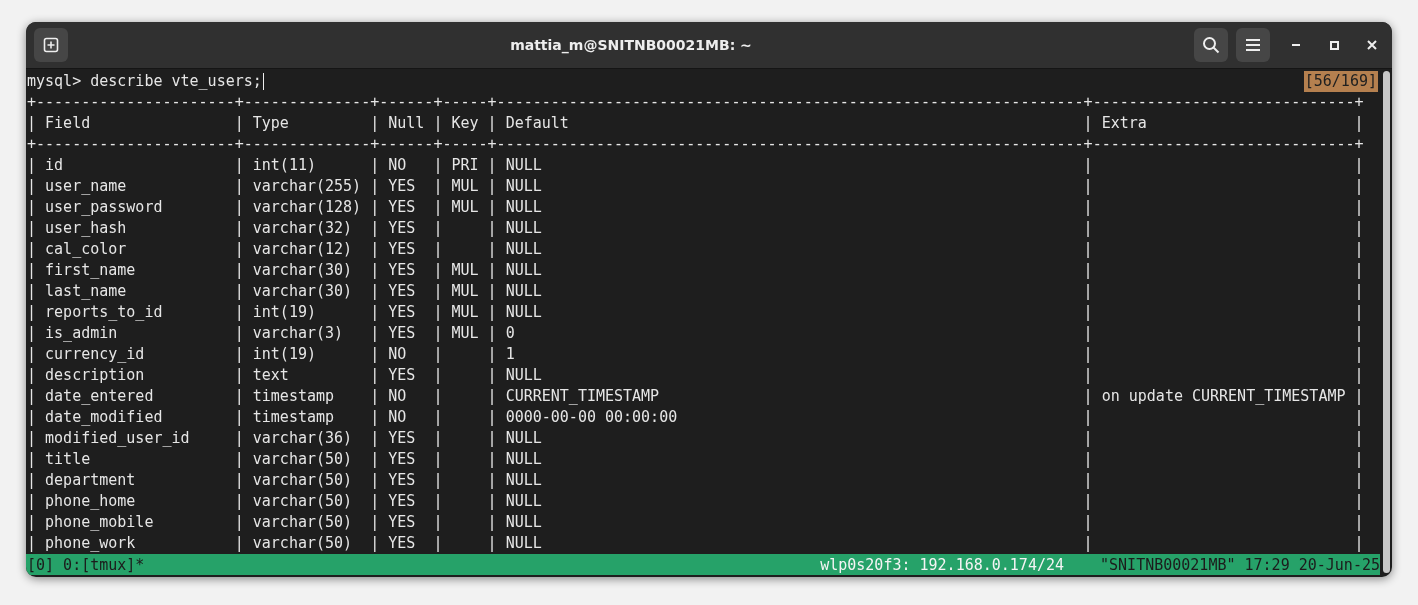 Image resolution: width=1418 pixels, height=605 pixels. What do you see at coordinates (695, 543) in the screenshot?
I see `table-row: | phone_work | varchar(50) | YES | | NULL | |` at bounding box center [695, 543].